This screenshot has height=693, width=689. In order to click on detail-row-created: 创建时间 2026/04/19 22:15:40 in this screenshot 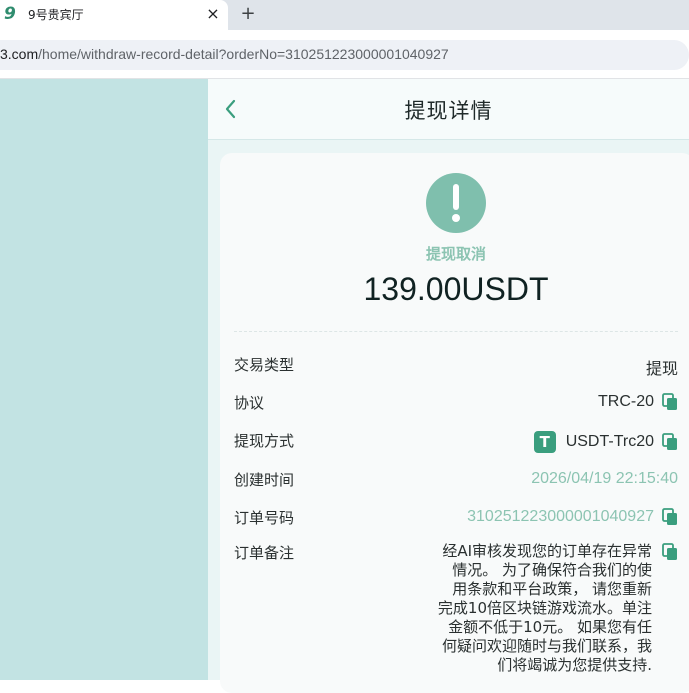, I will do `click(456, 481)`.